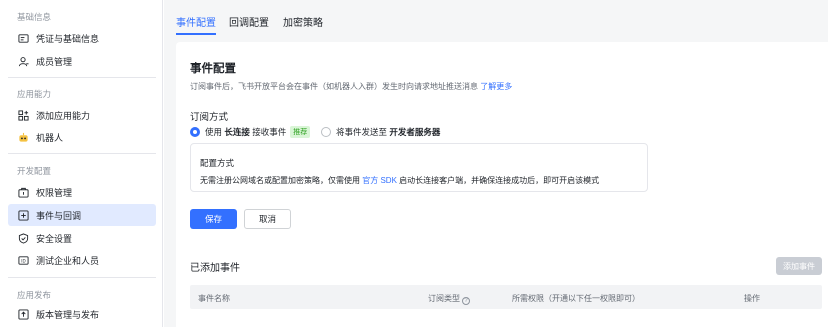 The height and width of the screenshot is (327, 828). I want to click on credentials-icon, so click(23, 38).